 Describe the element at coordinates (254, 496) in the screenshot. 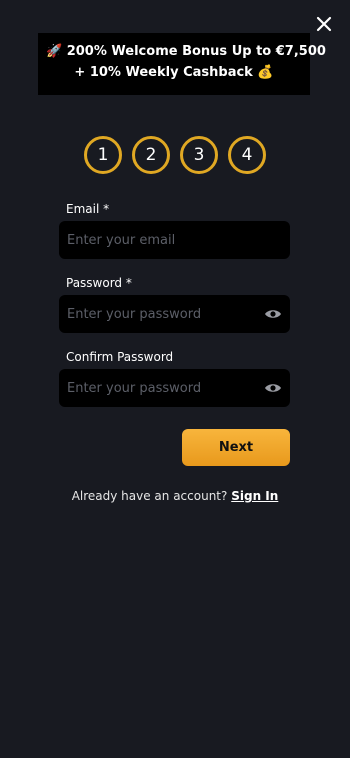

I see `signin-link: Sign In` at that location.